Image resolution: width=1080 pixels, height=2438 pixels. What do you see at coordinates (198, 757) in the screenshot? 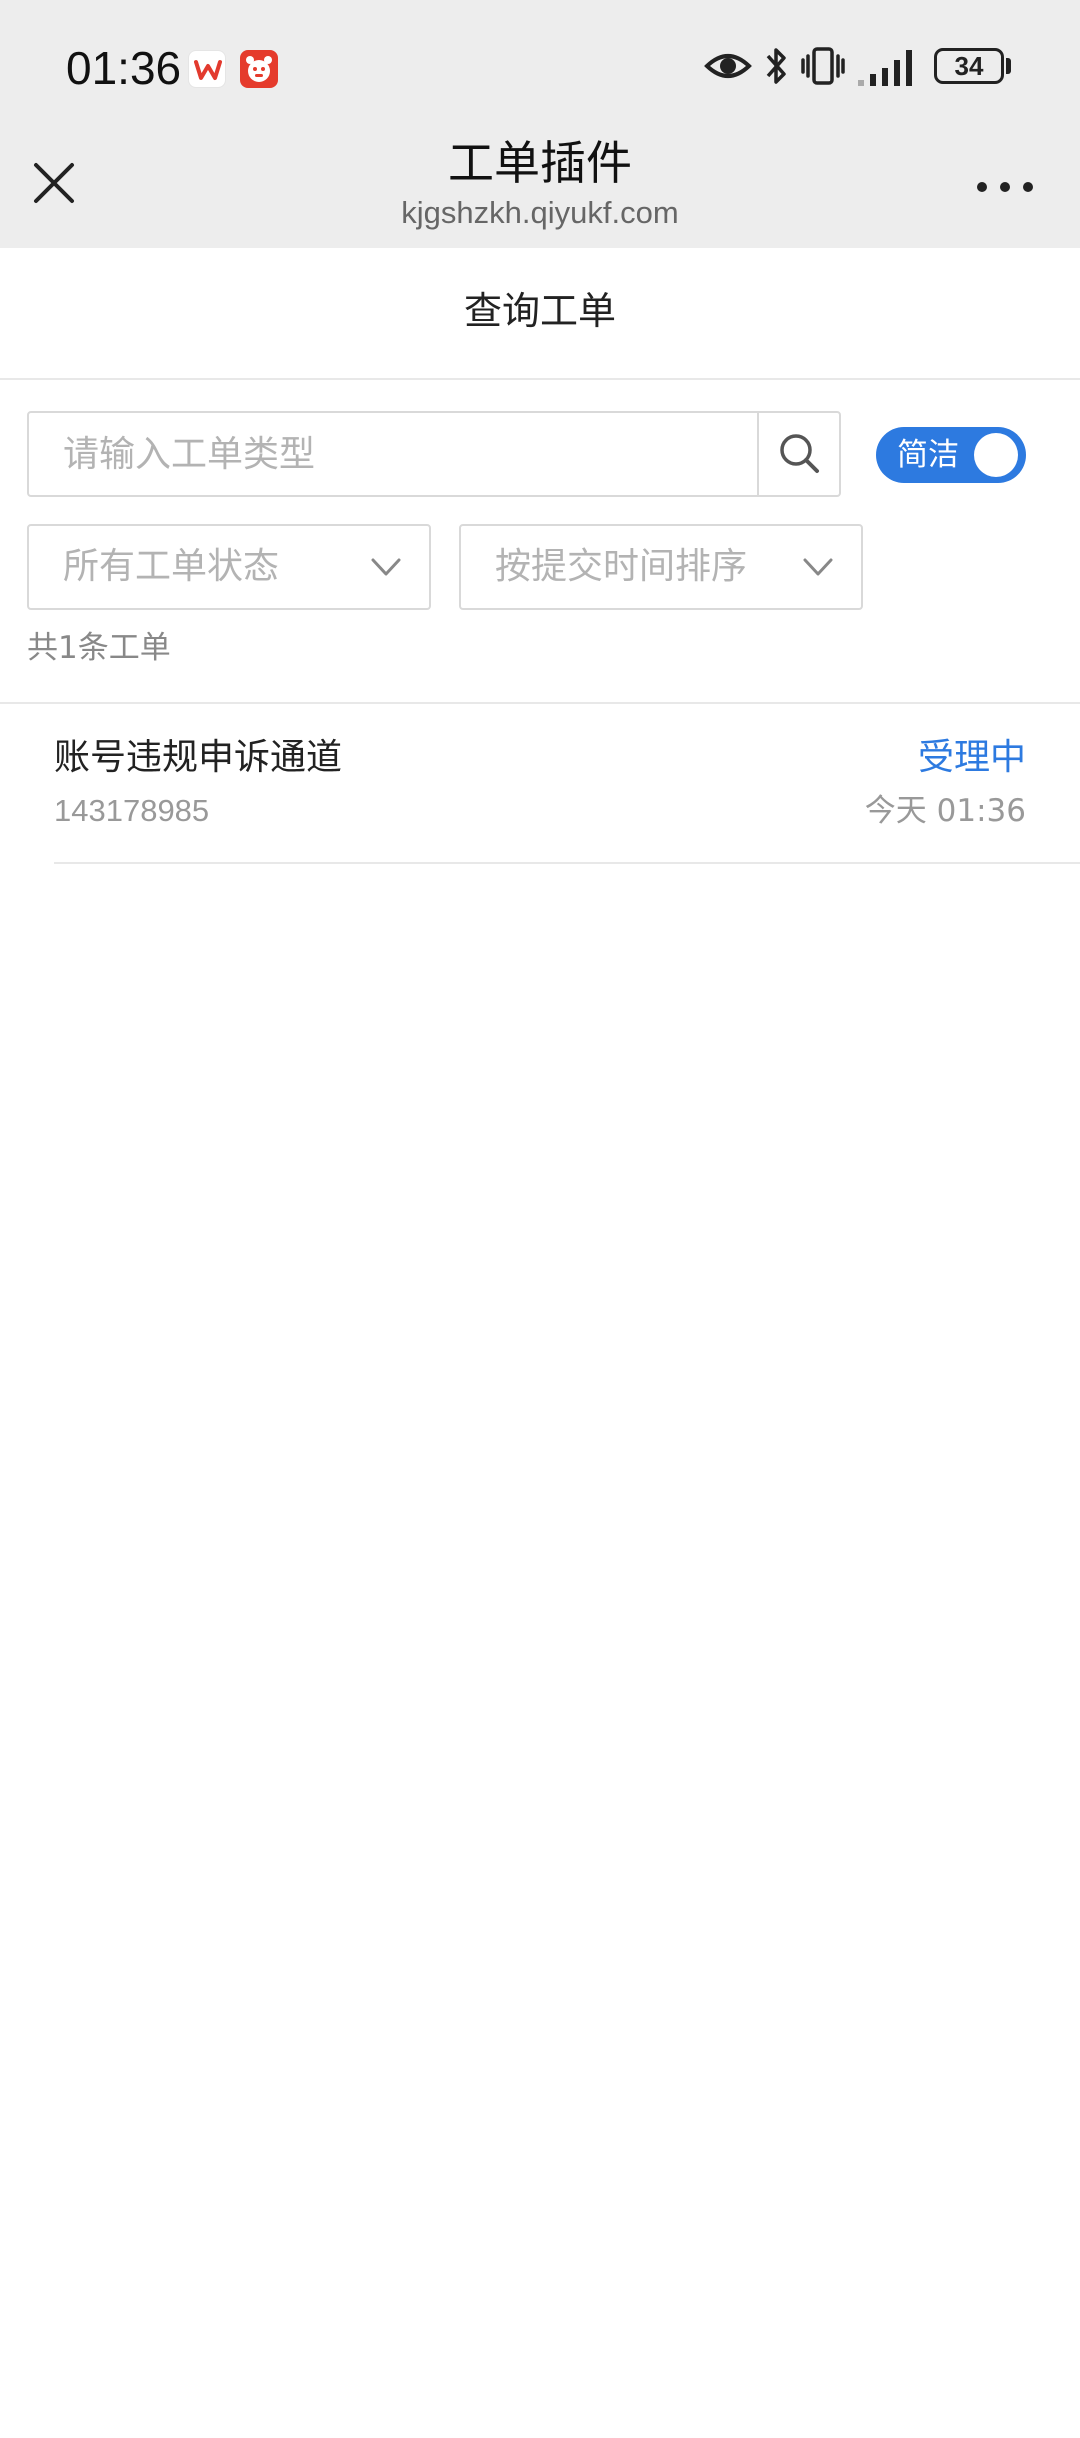
I see `ticket-title: 账号违规申诉通道` at bounding box center [198, 757].